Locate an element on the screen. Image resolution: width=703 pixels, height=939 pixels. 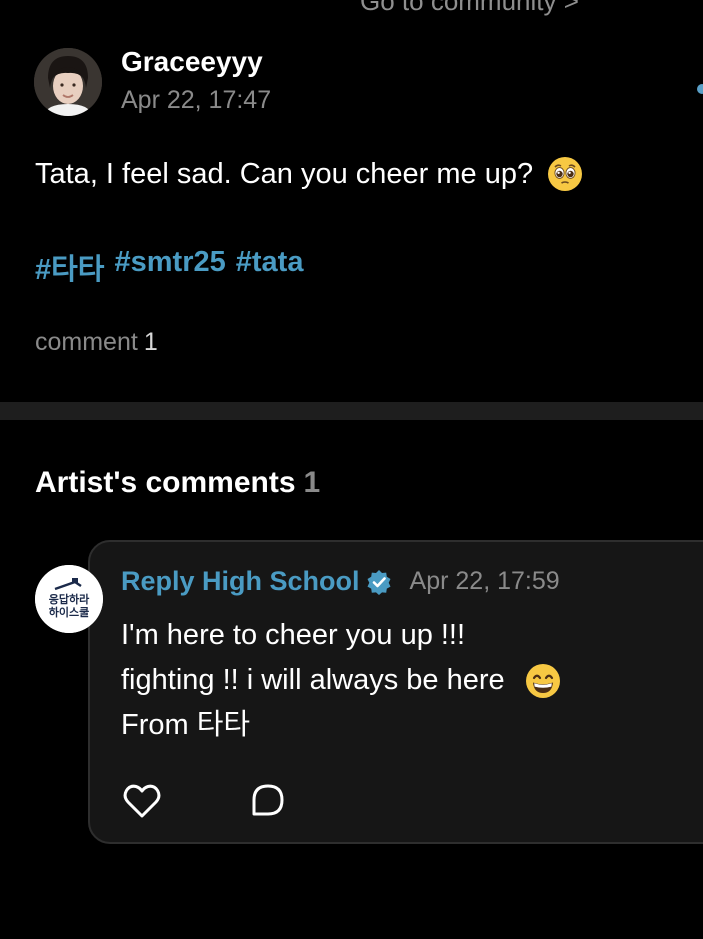
comment-count-button: comment 1 is located at coordinates (96, 342).